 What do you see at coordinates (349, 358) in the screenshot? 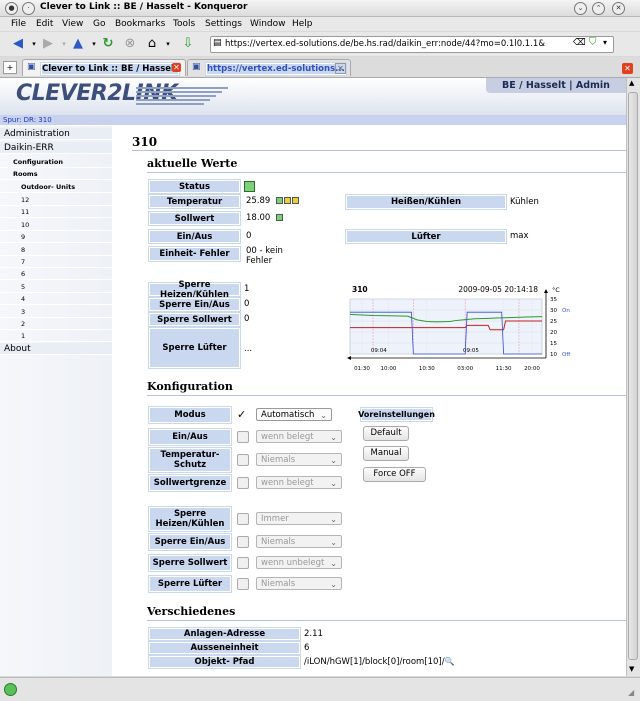
I see `chart-axis-arrow-left` at bounding box center [349, 358].